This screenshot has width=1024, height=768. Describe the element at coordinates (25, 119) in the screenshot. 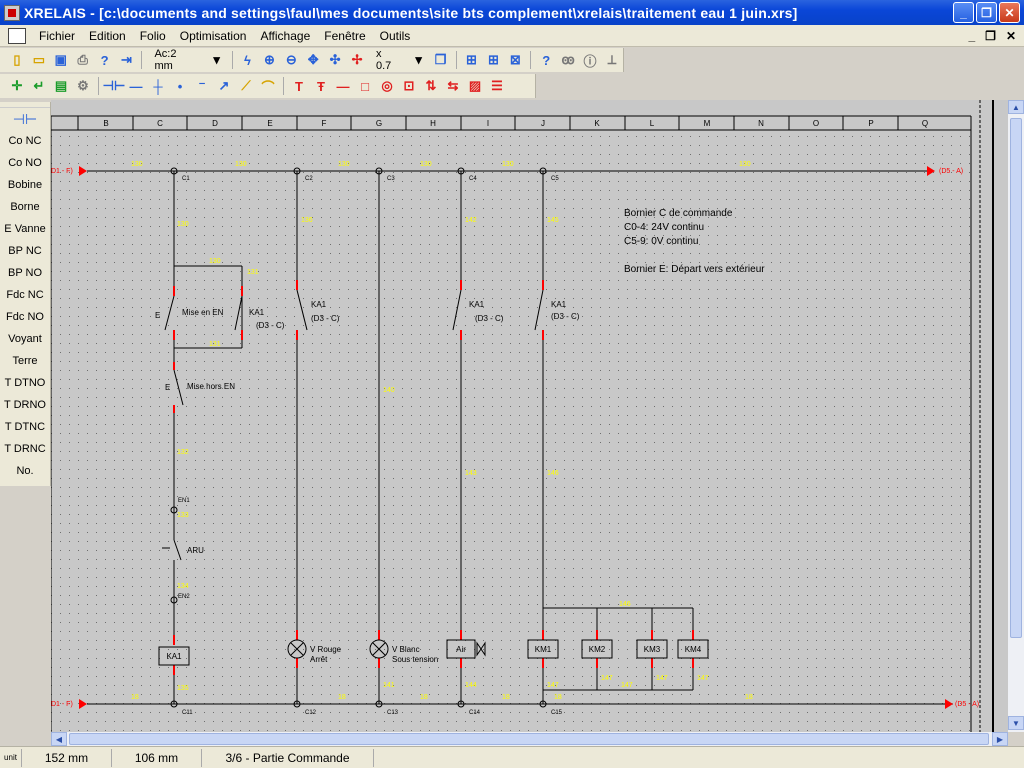

I see `palette-header-icon: ⊣⊢` at that location.